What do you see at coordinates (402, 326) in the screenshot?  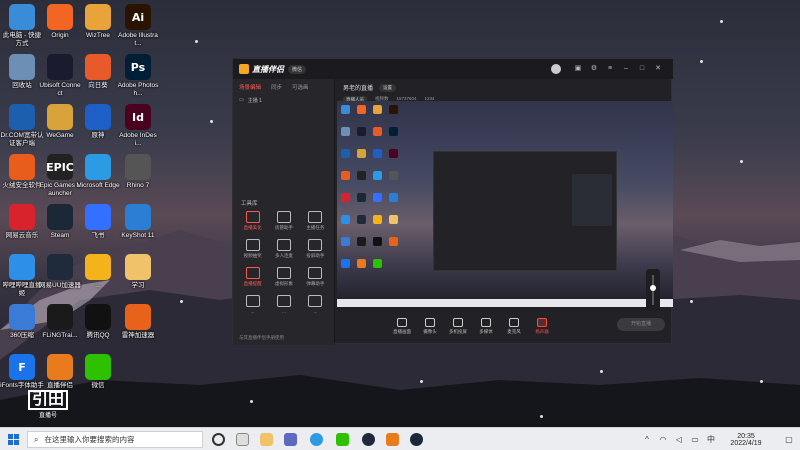 I see `source-button: 直播画面` at bounding box center [402, 326].